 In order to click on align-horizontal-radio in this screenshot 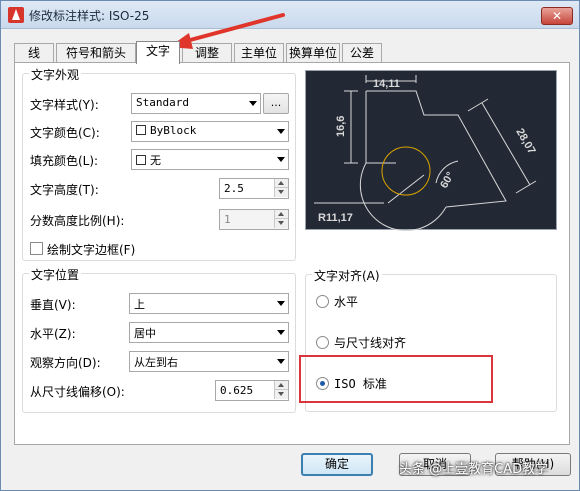, I will do `click(322, 301)`.